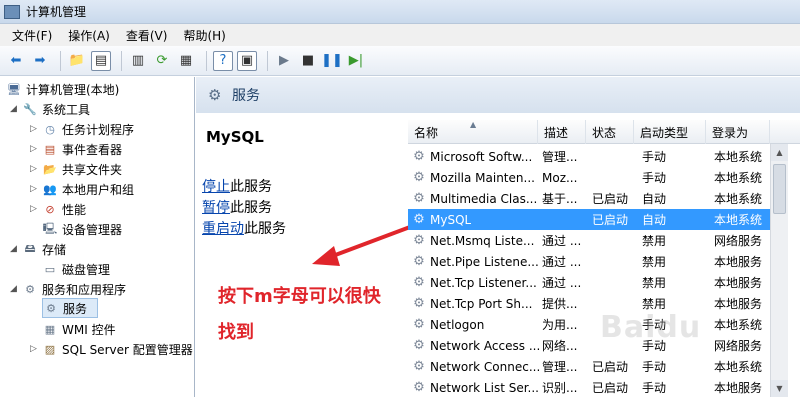 This screenshot has width=800, height=397. Describe the element at coordinates (738, 387) in the screenshot. I see `cell-log-on-as: 本地服务` at that location.